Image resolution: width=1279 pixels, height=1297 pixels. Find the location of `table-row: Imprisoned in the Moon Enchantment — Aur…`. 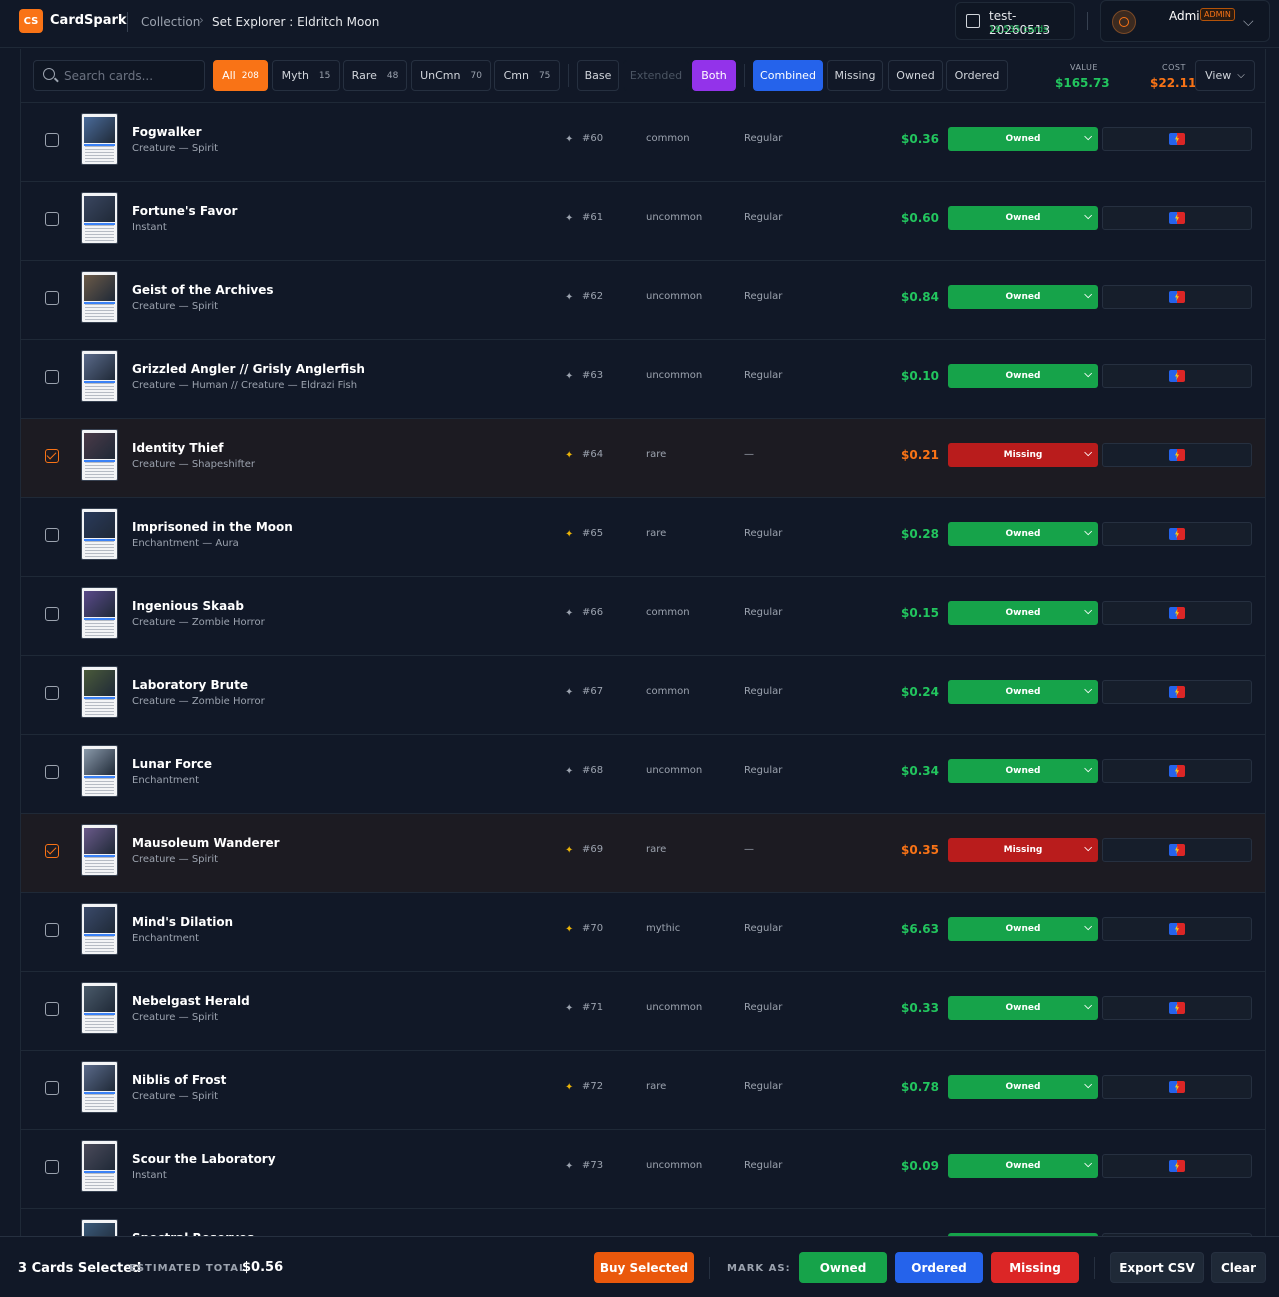

table-row: Imprisoned in the Moon Enchantment — Aur… is located at coordinates (643, 537).